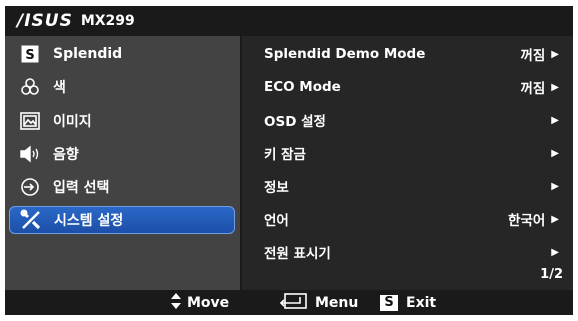  I want to click on sidebar-item-splendid: S Splendid, so click(122, 54).